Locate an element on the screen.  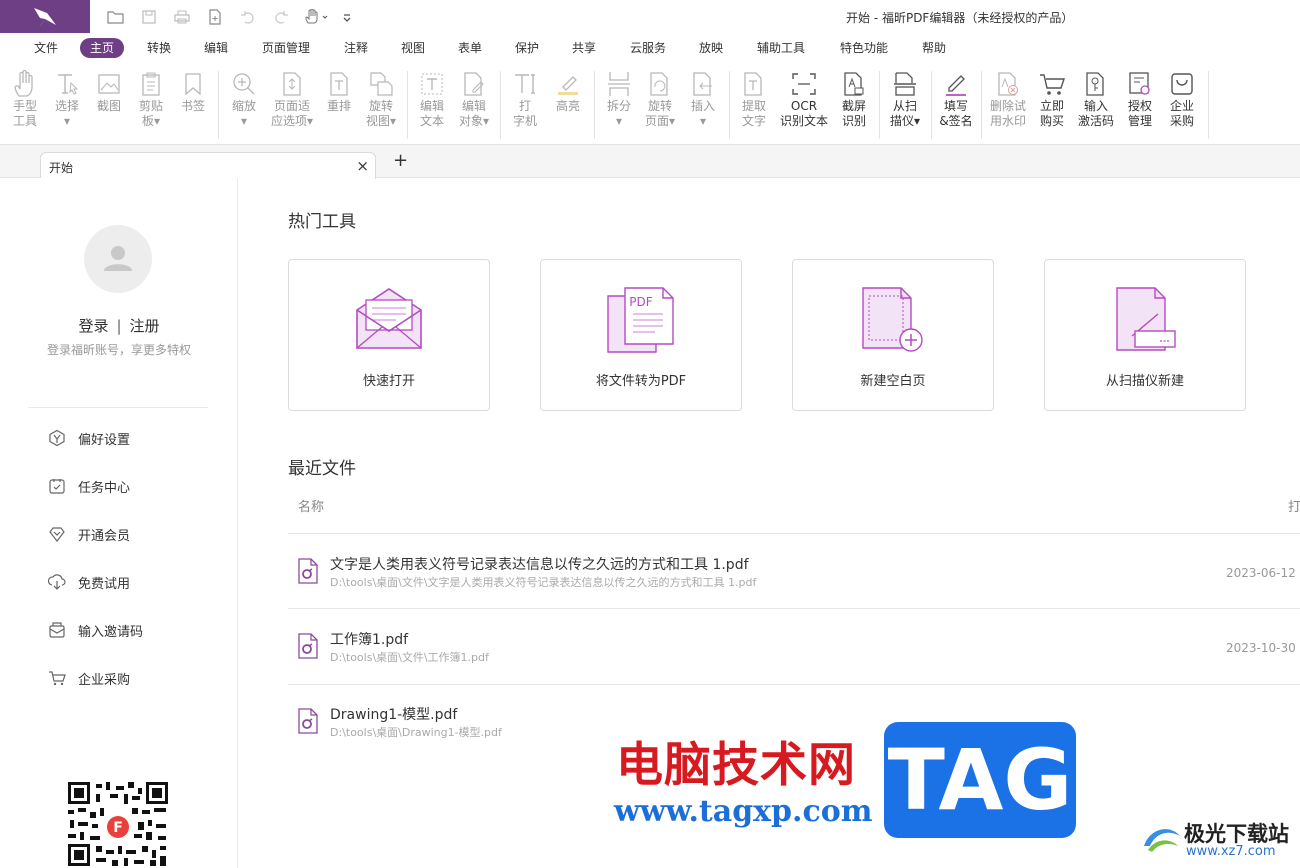
menu-share: 共享 is located at coordinates (584, 48).